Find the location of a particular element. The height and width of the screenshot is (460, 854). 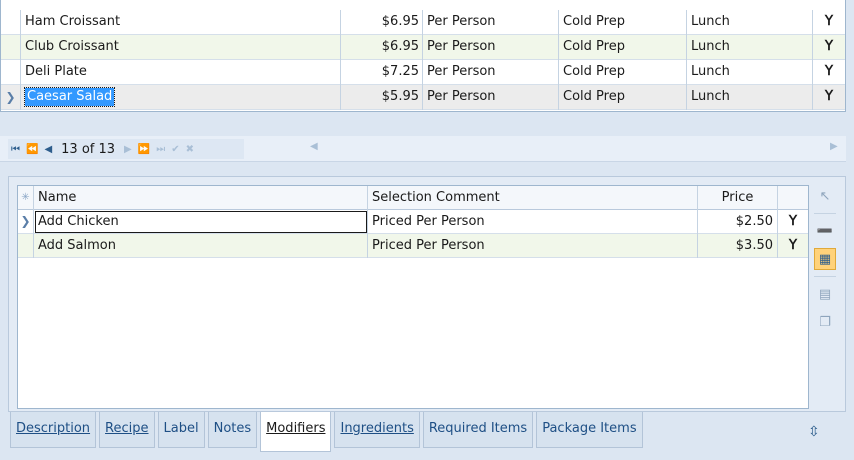

select-cursor-icon: ↖ is located at coordinates (825, 196).